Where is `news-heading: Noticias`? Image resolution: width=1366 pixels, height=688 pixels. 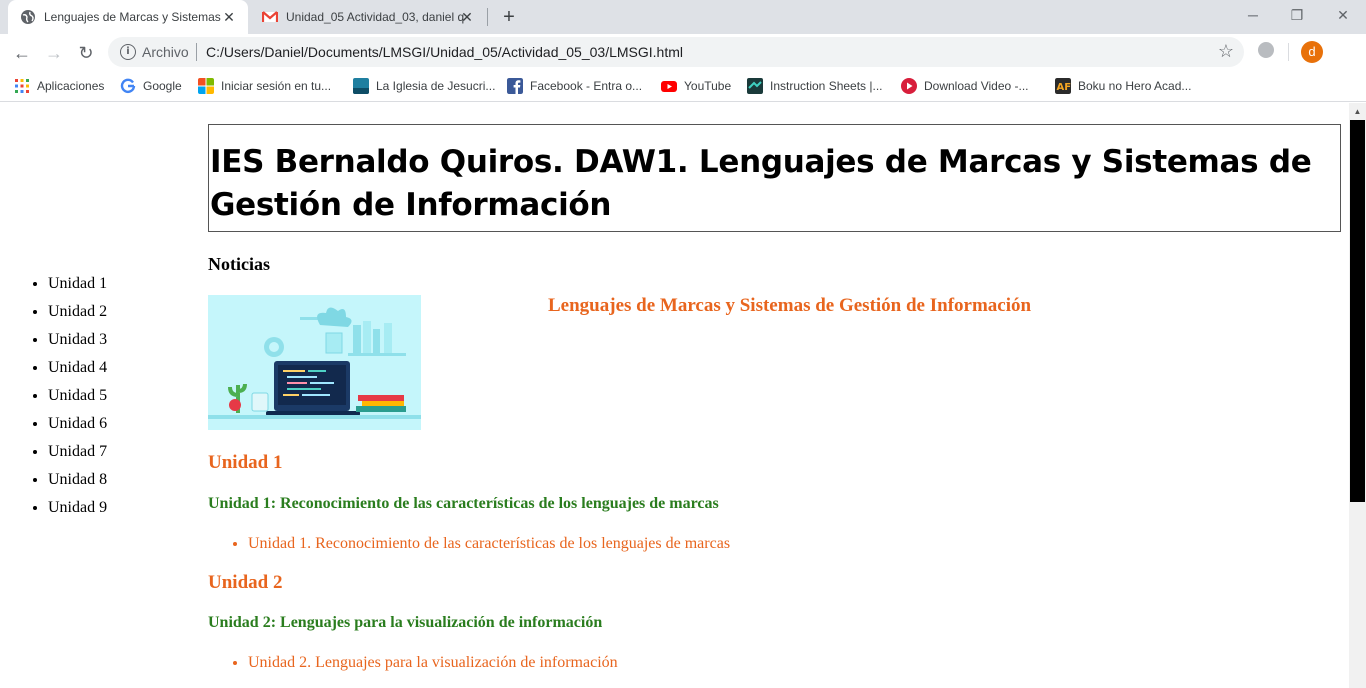
news-heading: Noticias is located at coordinates (239, 264).